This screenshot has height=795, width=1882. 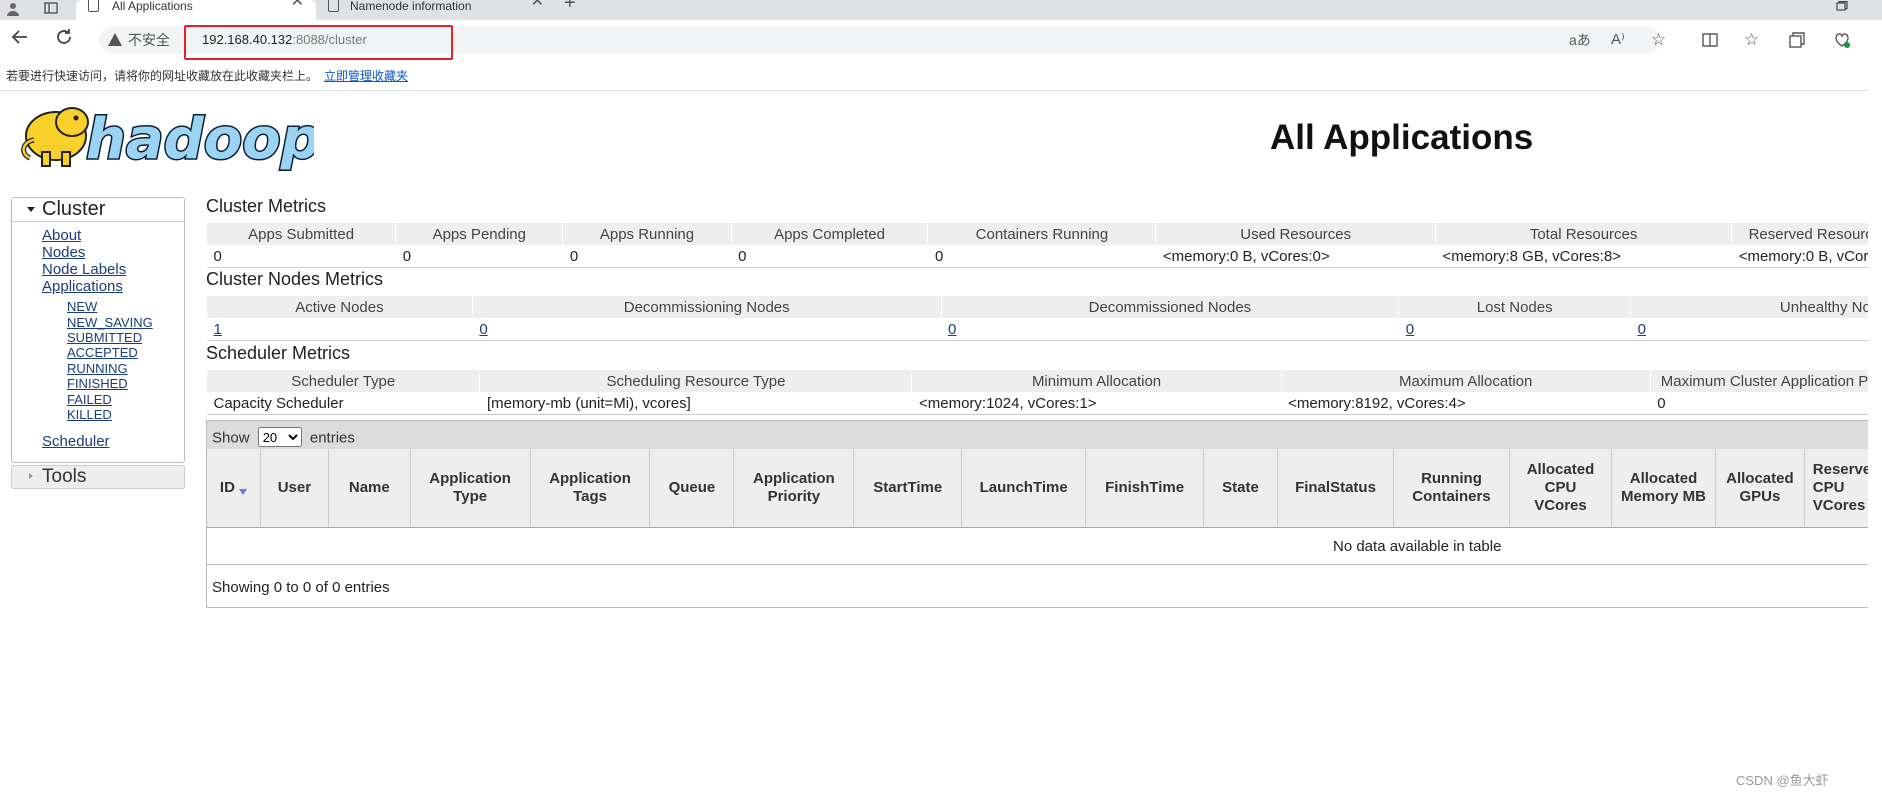 I want to click on manage-favorites-link: 立即管理收藏夹, so click(x=366, y=75).